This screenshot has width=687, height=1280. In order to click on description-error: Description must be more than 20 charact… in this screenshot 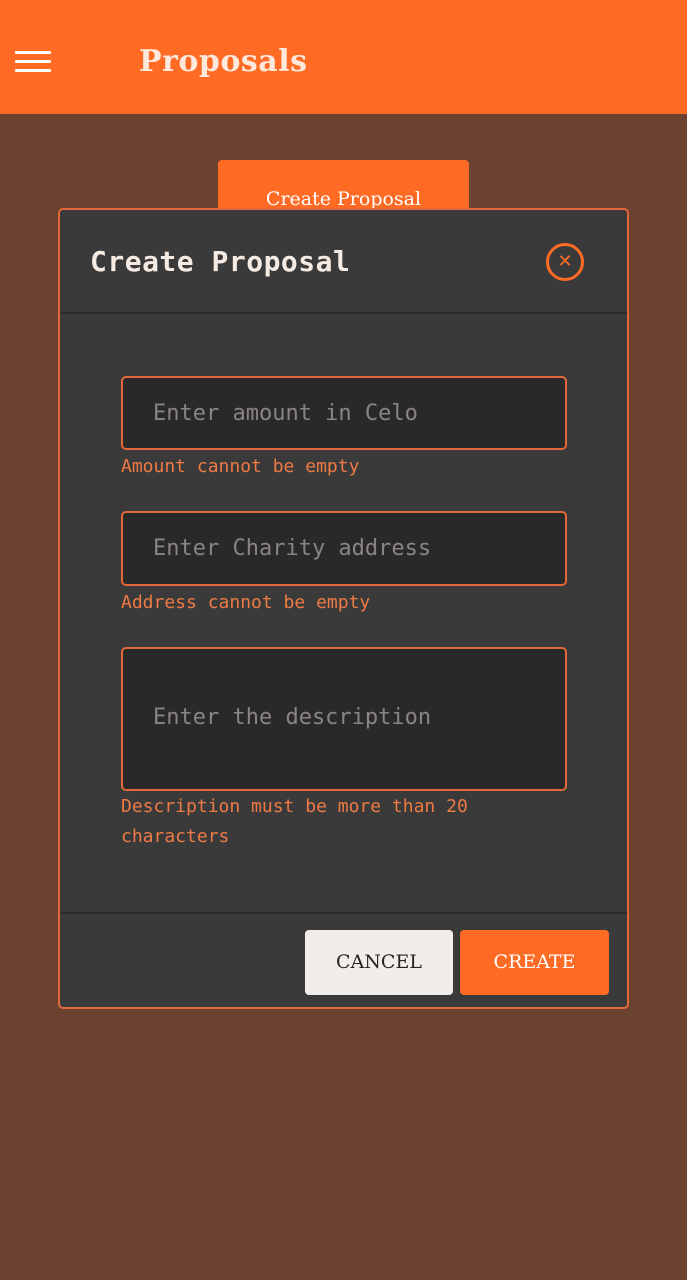, I will do `click(294, 821)`.